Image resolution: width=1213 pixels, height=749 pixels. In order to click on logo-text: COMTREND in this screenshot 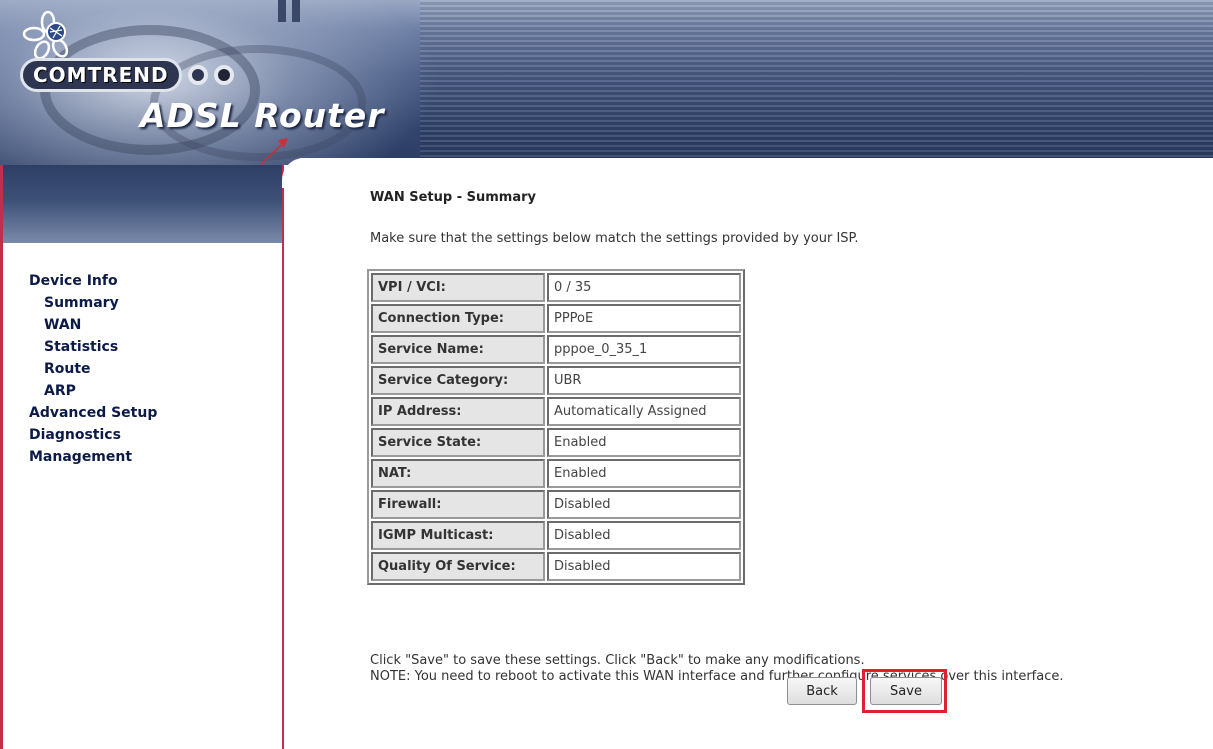, I will do `click(101, 75)`.